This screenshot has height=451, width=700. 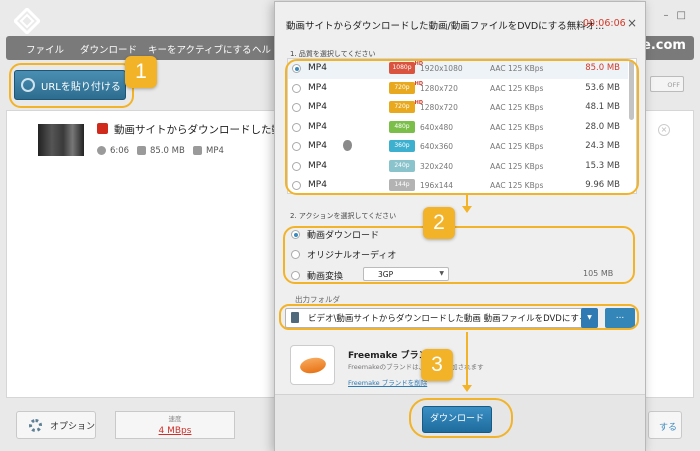 I want to click on item-size: 85.0 MB, so click(x=167, y=151).